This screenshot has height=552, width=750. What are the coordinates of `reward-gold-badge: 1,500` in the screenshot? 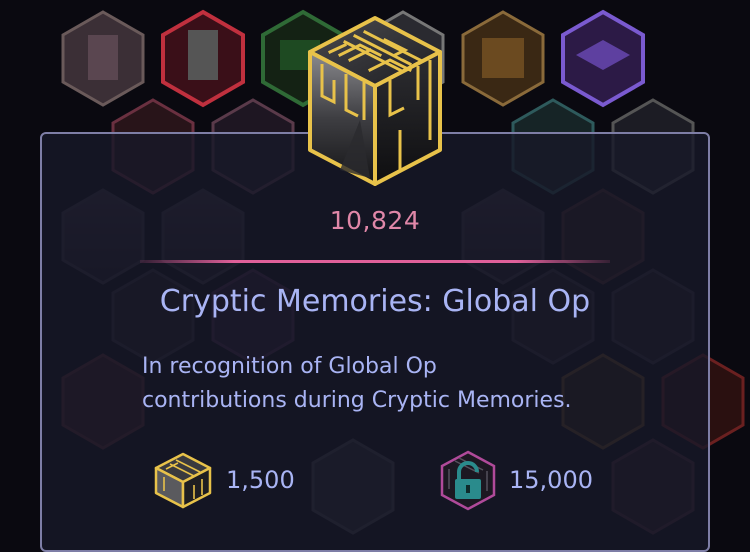 It's located at (222, 480).